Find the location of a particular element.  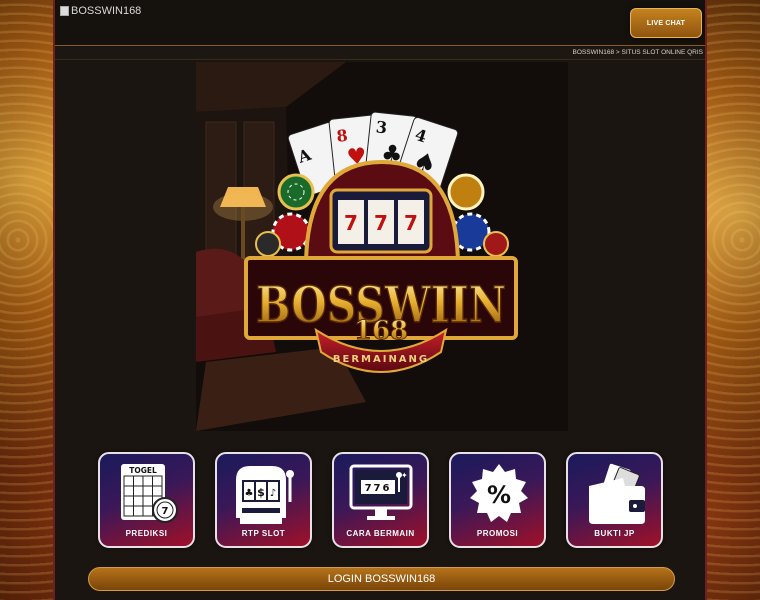

rtp-symbol-3: ♪ is located at coordinates (273, 493).